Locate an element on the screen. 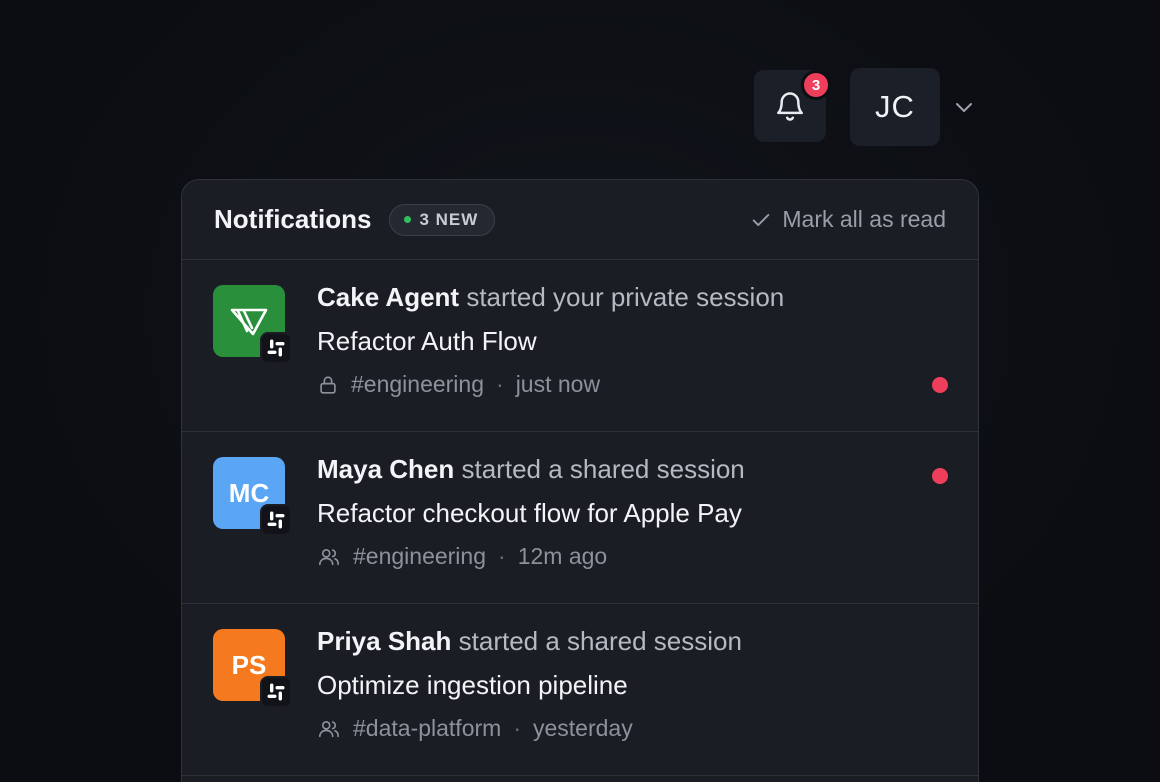  check-icon is located at coordinates (761, 219).